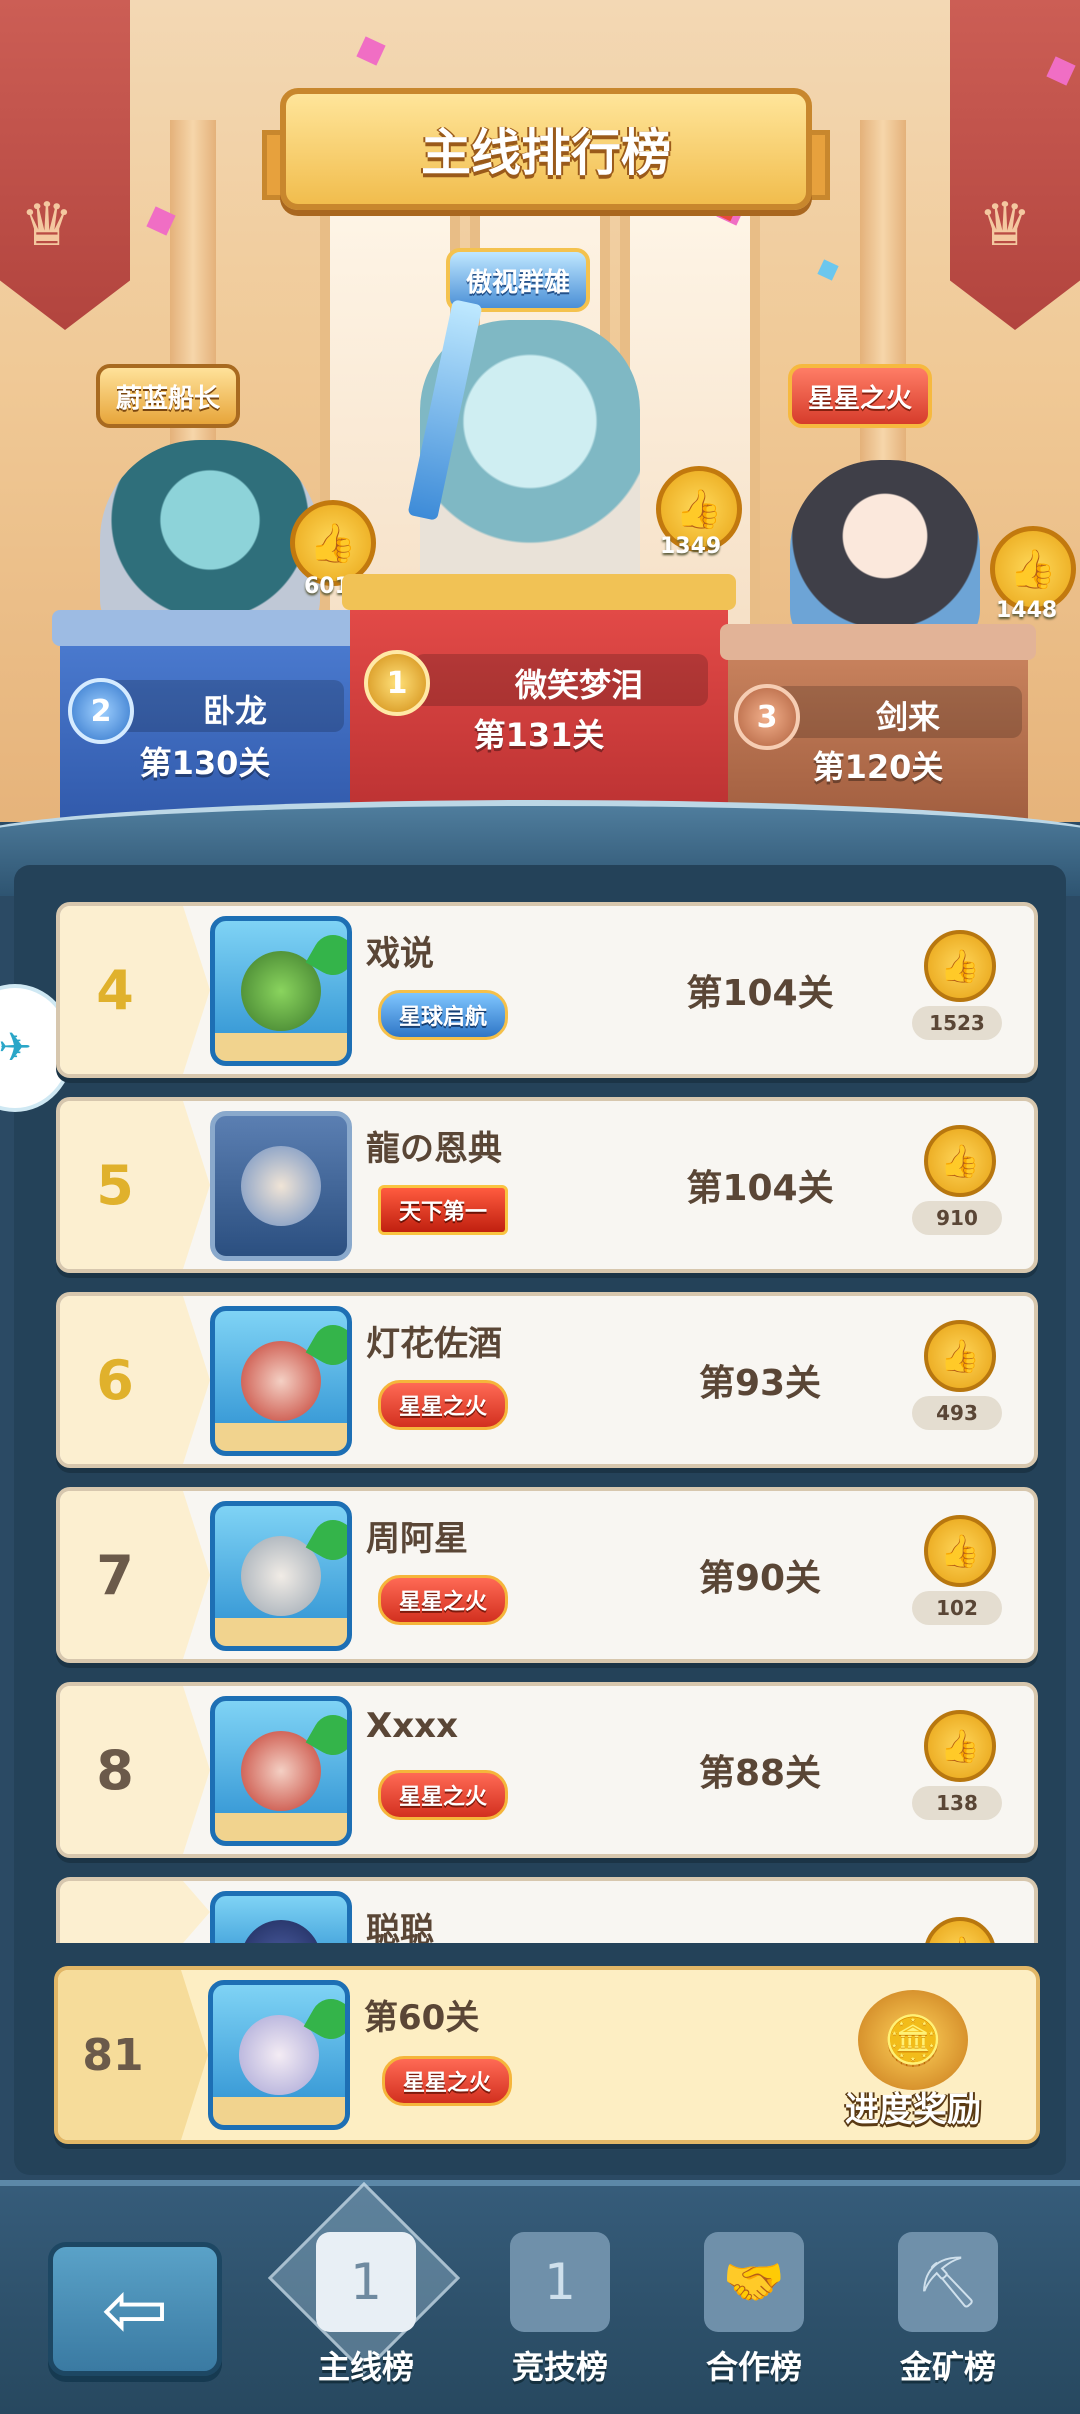  I want to click on back-arrow-icon: ⇦, so click(135, 2309).